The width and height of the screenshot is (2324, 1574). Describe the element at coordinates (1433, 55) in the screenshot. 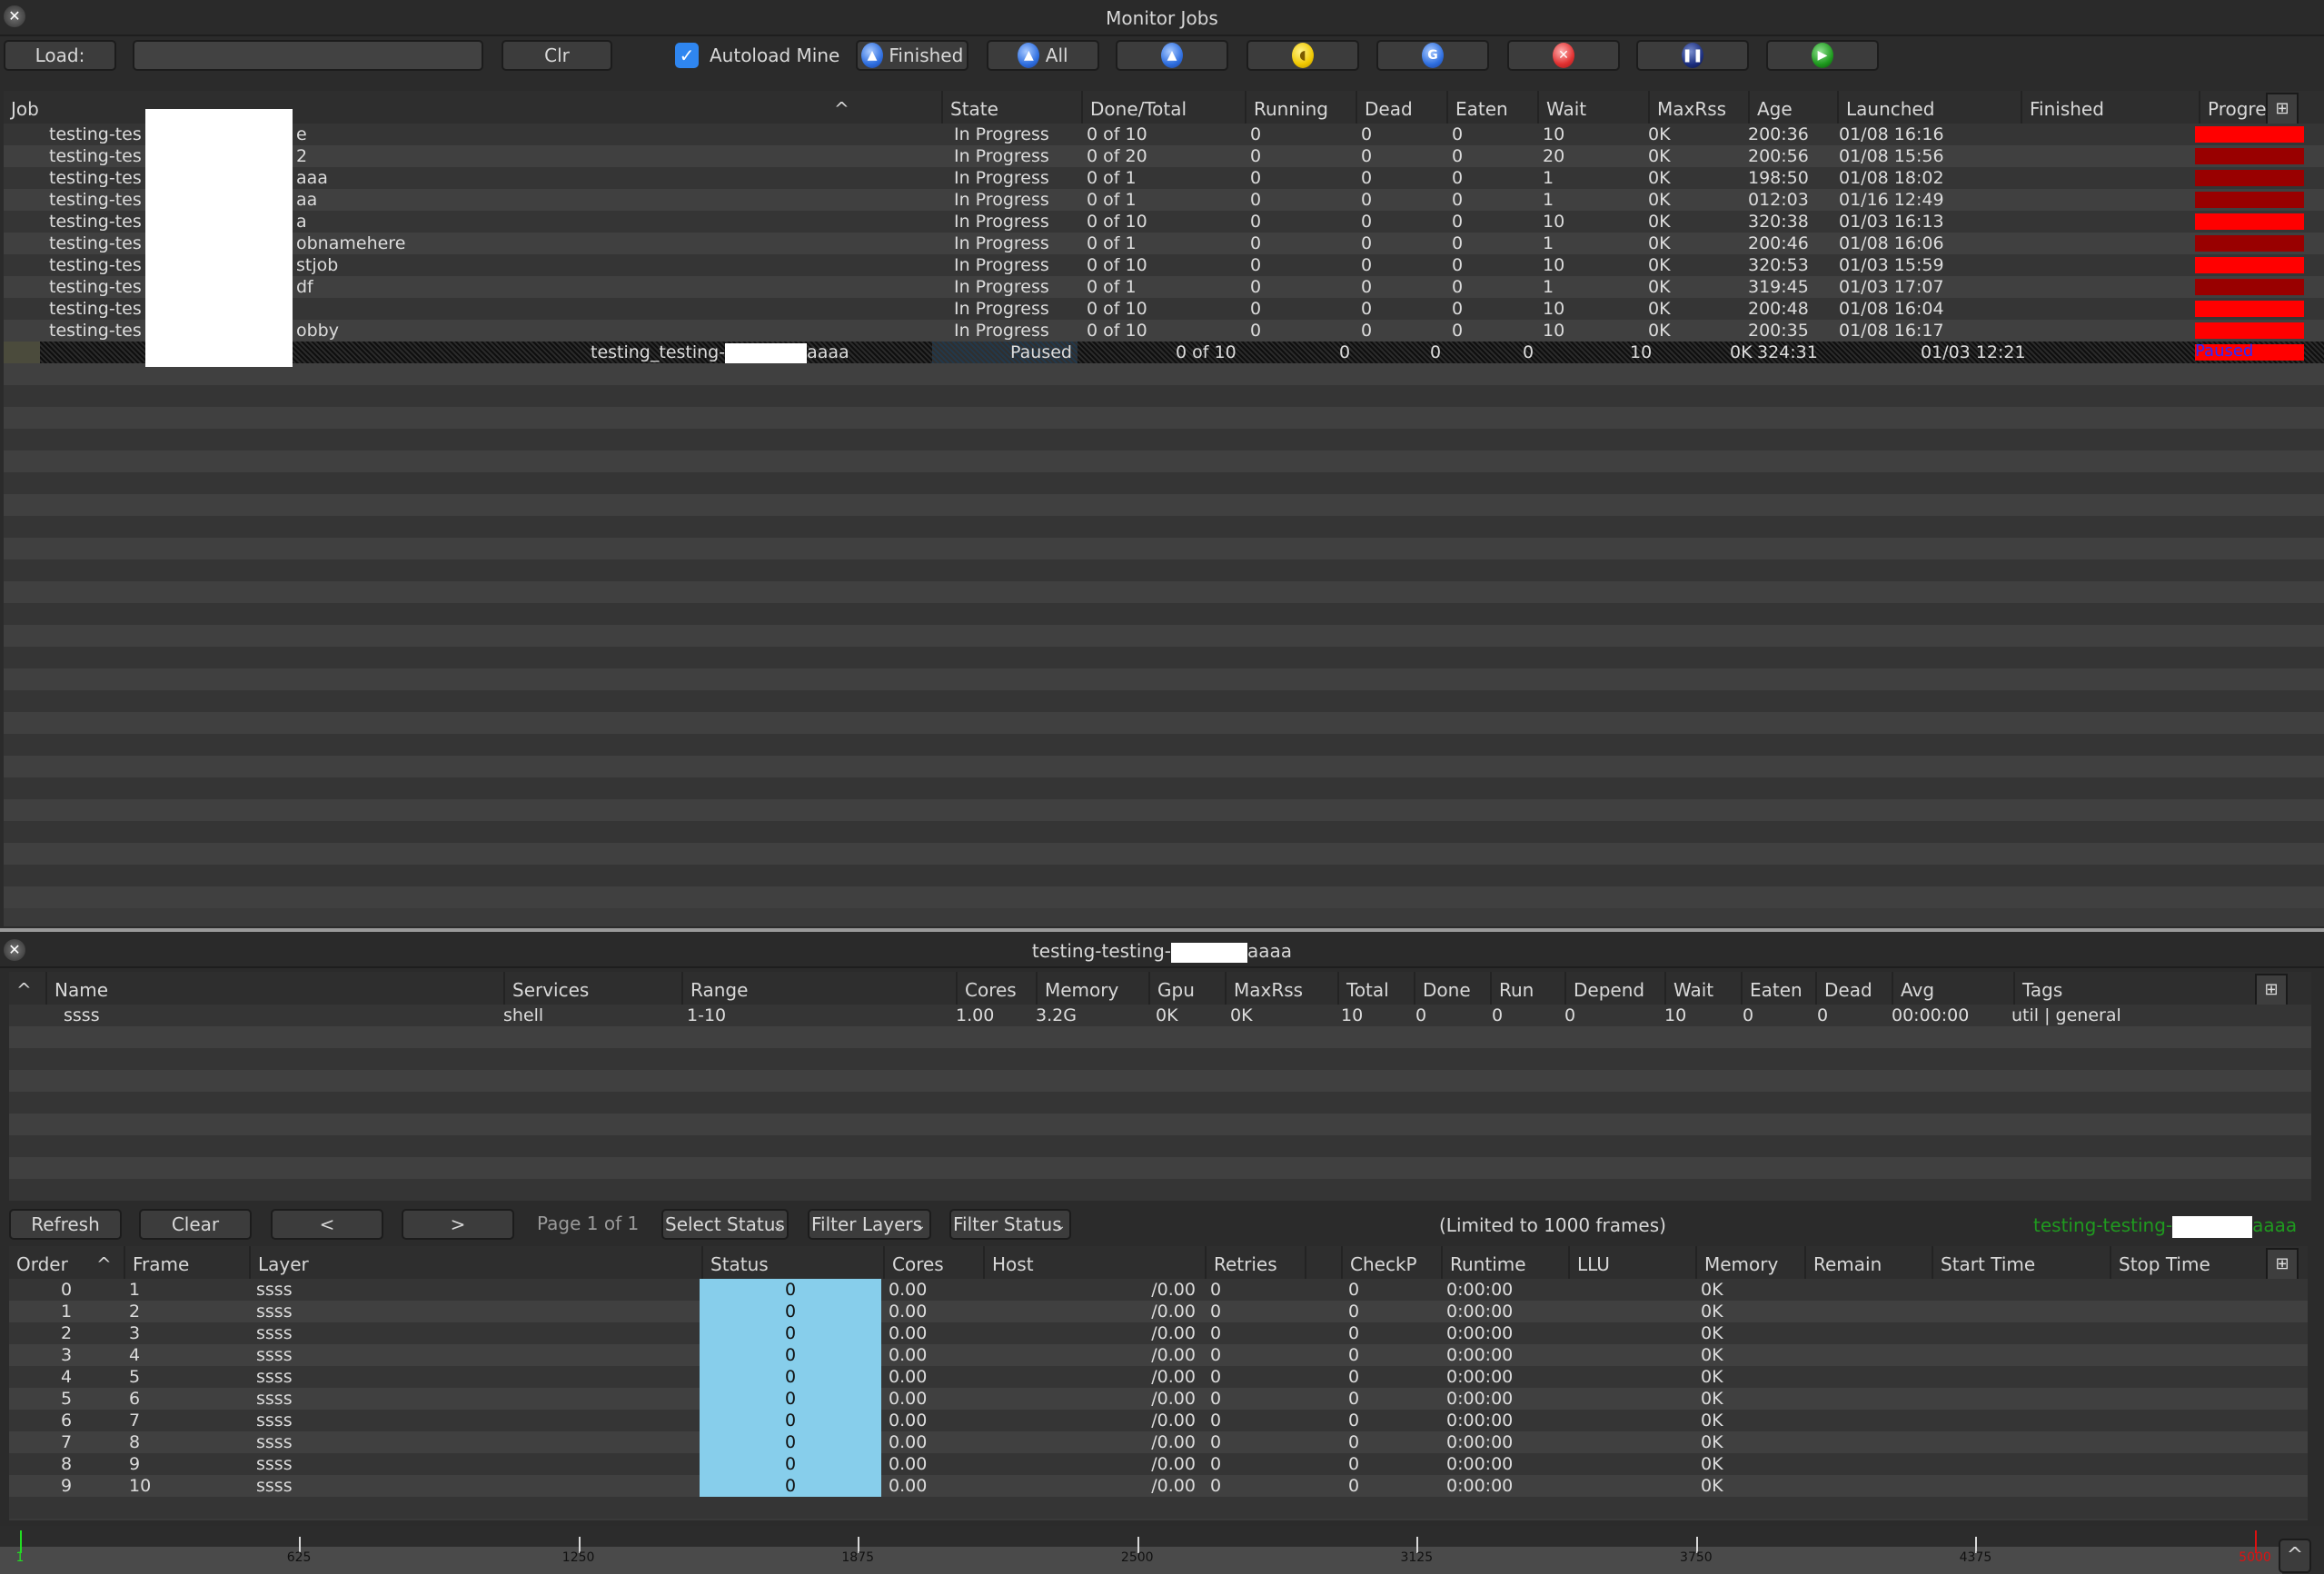

I see `retry-frames-button: G` at that location.